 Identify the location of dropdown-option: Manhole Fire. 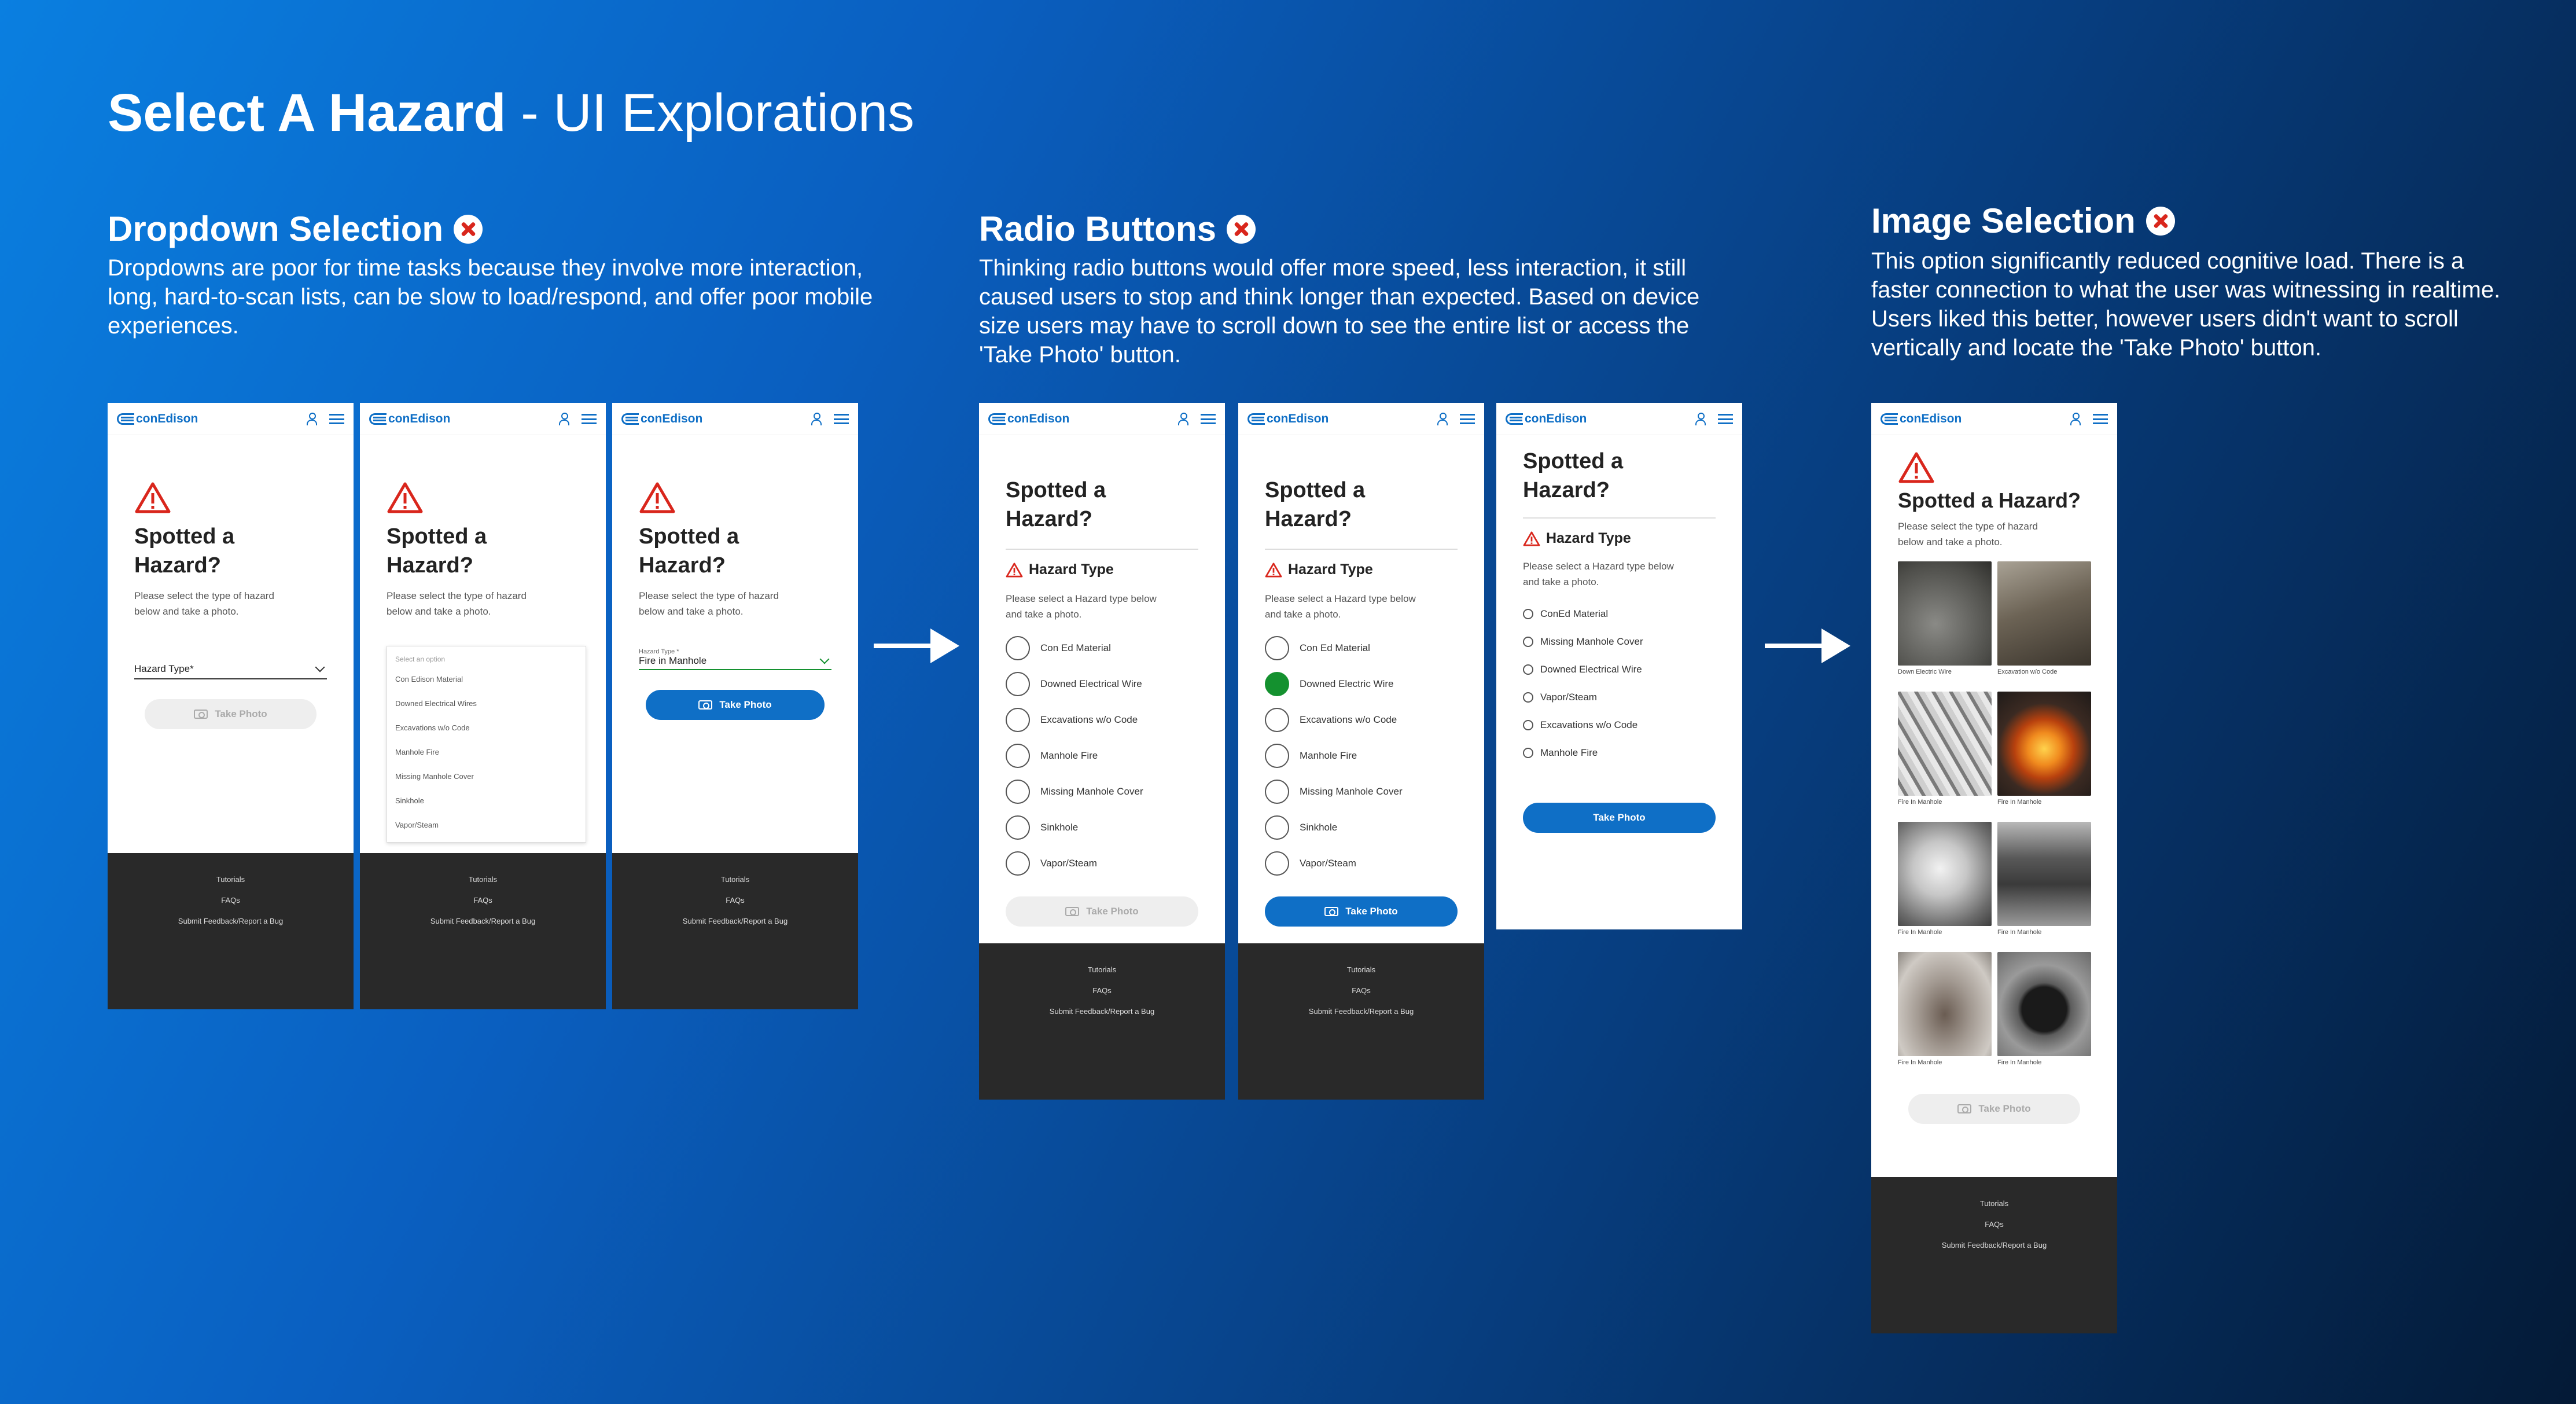
(486, 752).